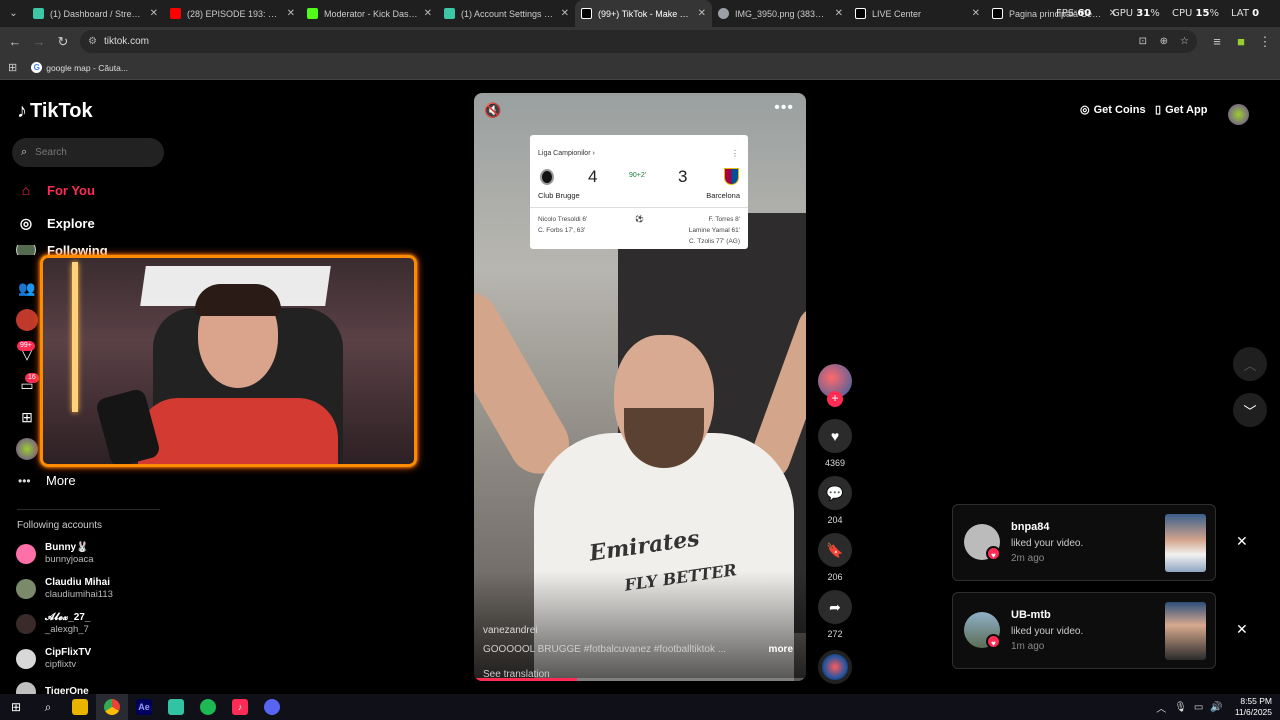  What do you see at coordinates (997, 13) in the screenshot?
I see `tiktok-favicon` at bounding box center [997, 13].